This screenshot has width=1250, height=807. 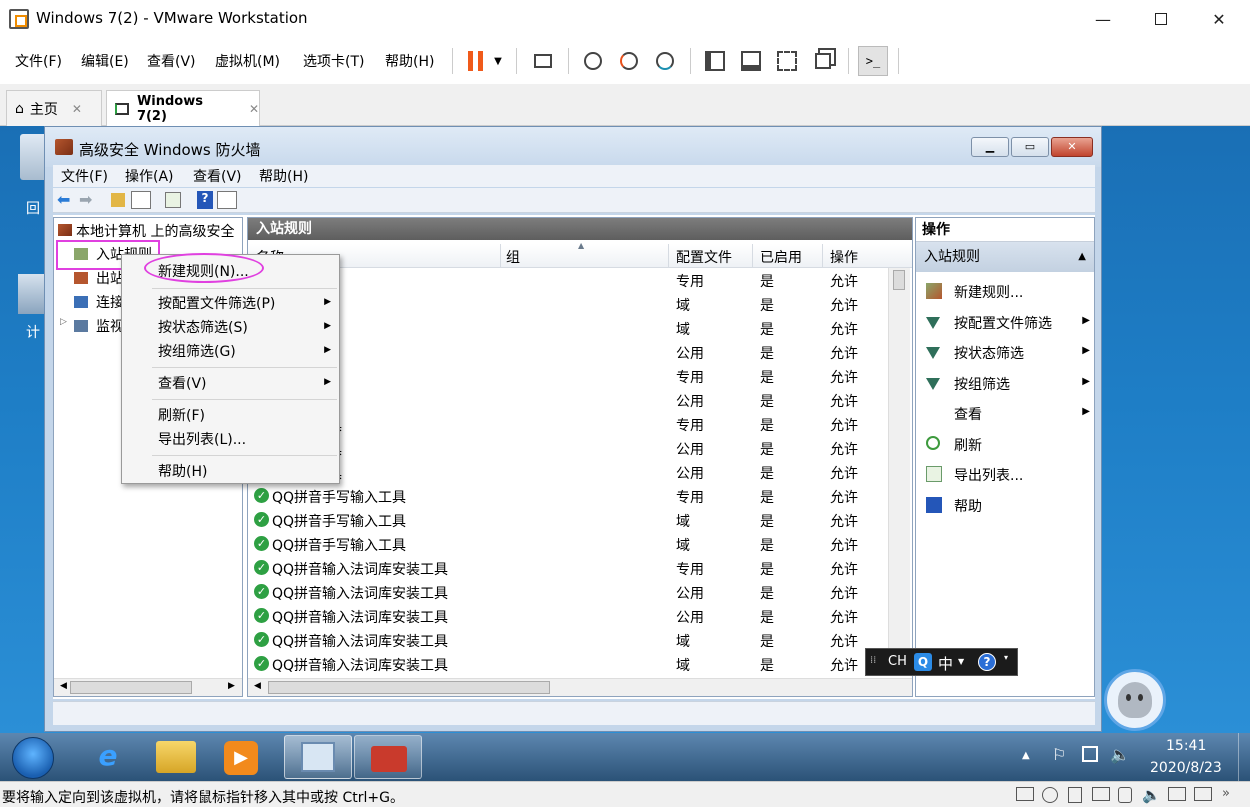 What do you see at coordinates (108, 758) in the screenshot?
I see `internet-explorer-icon: e` at bounding box center [108, 758].